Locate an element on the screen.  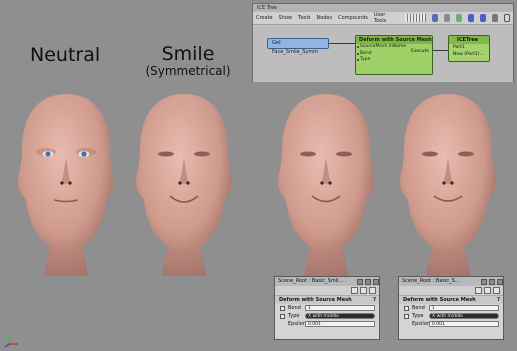
node-deform-port-type: Type is located at coordinates (394, 60).